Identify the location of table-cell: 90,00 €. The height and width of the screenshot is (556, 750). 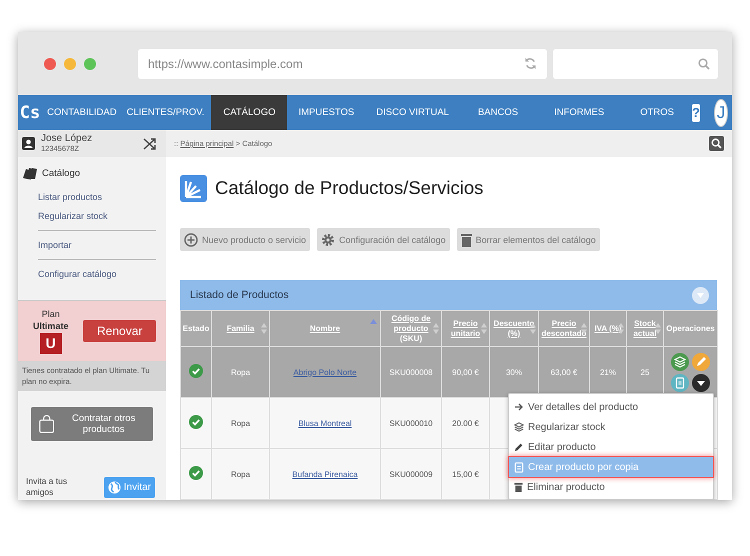
(466, 372).